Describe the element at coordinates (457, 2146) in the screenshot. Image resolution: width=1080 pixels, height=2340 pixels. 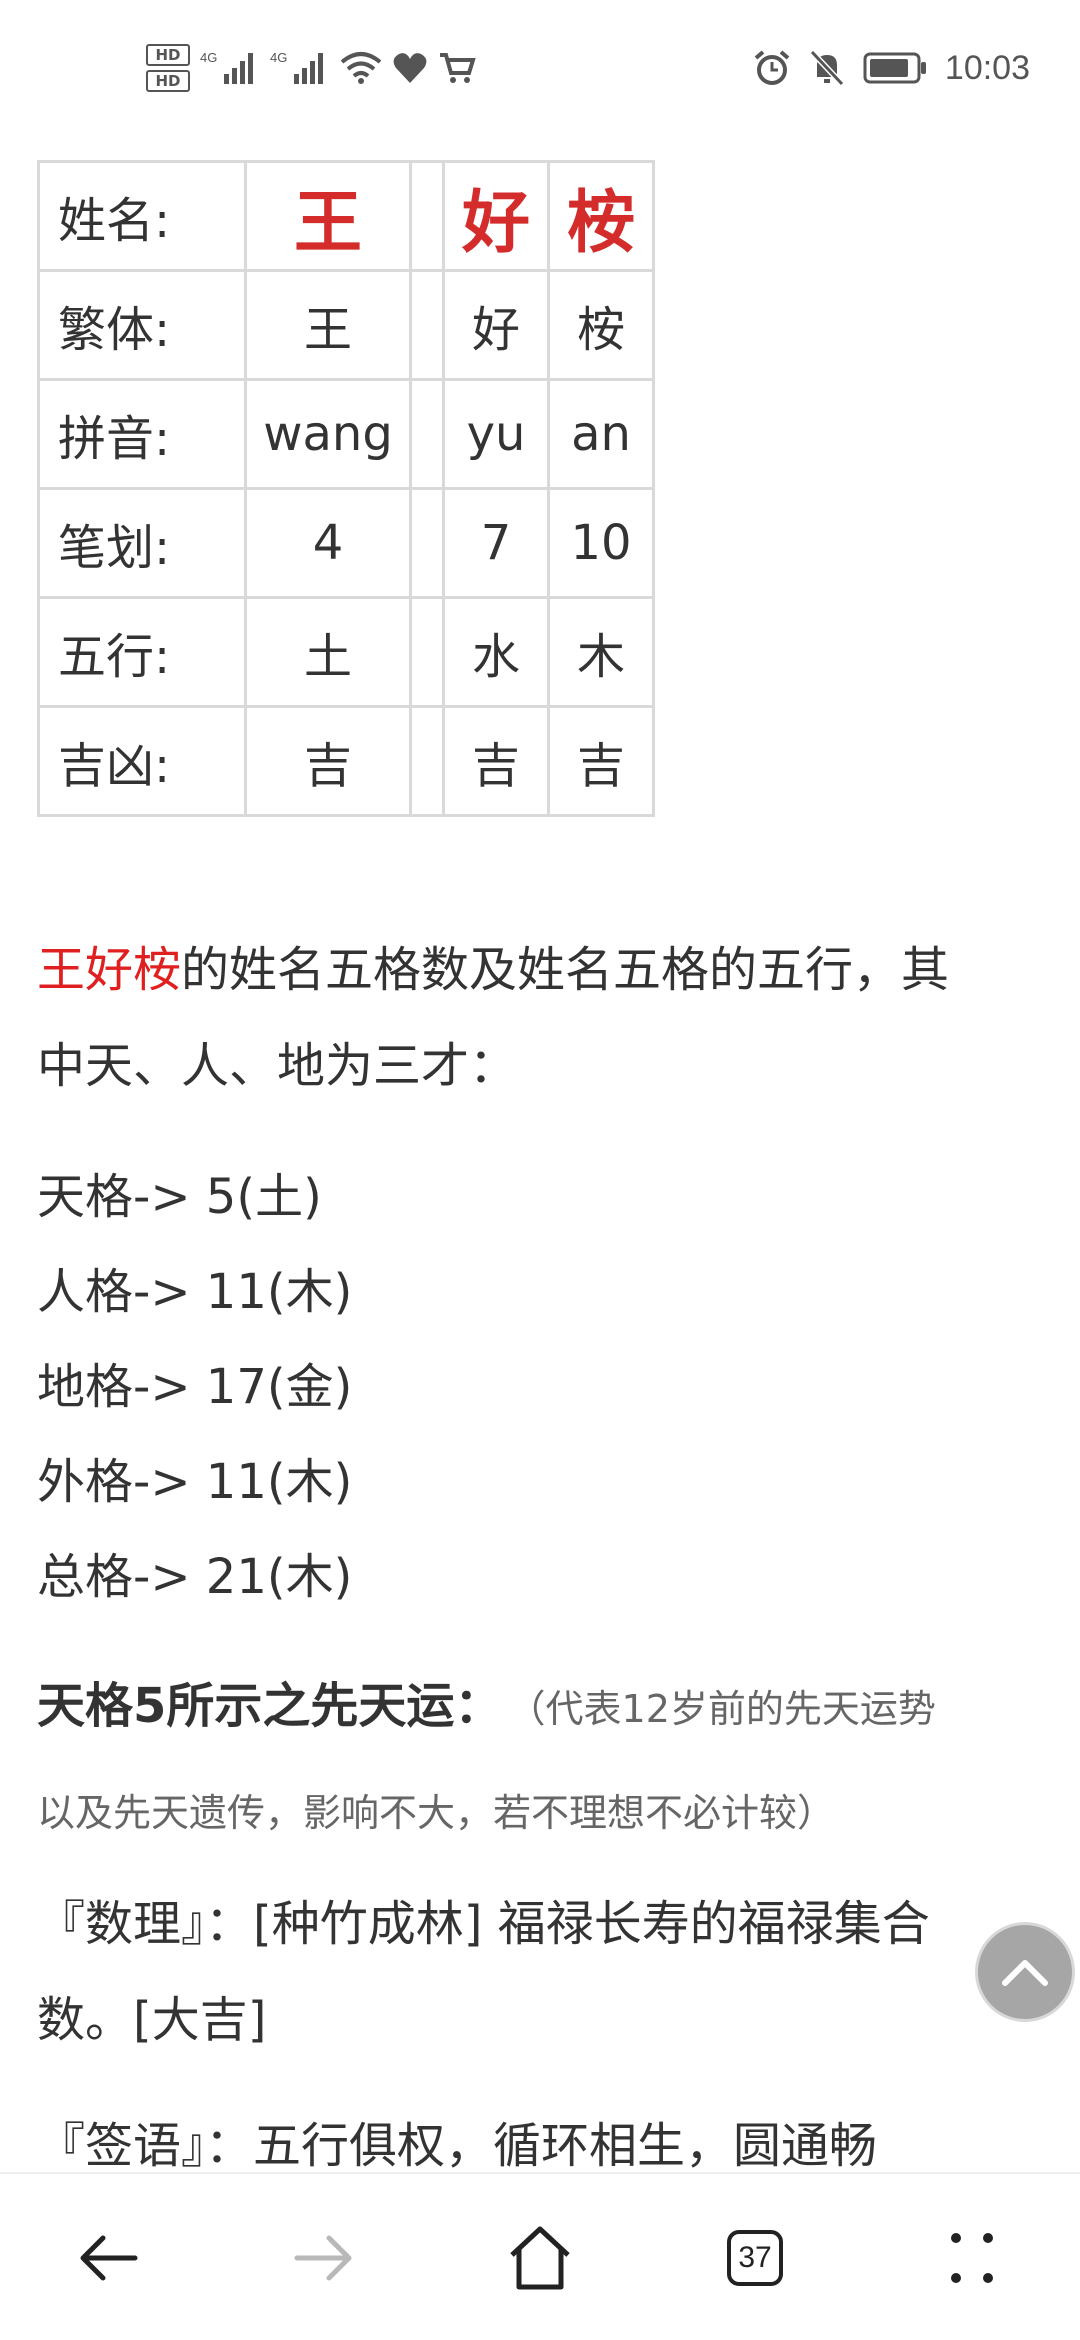
I see `qianyu-line1: 『签语』：五行俱权，循环相生，圆通畅` at that location.